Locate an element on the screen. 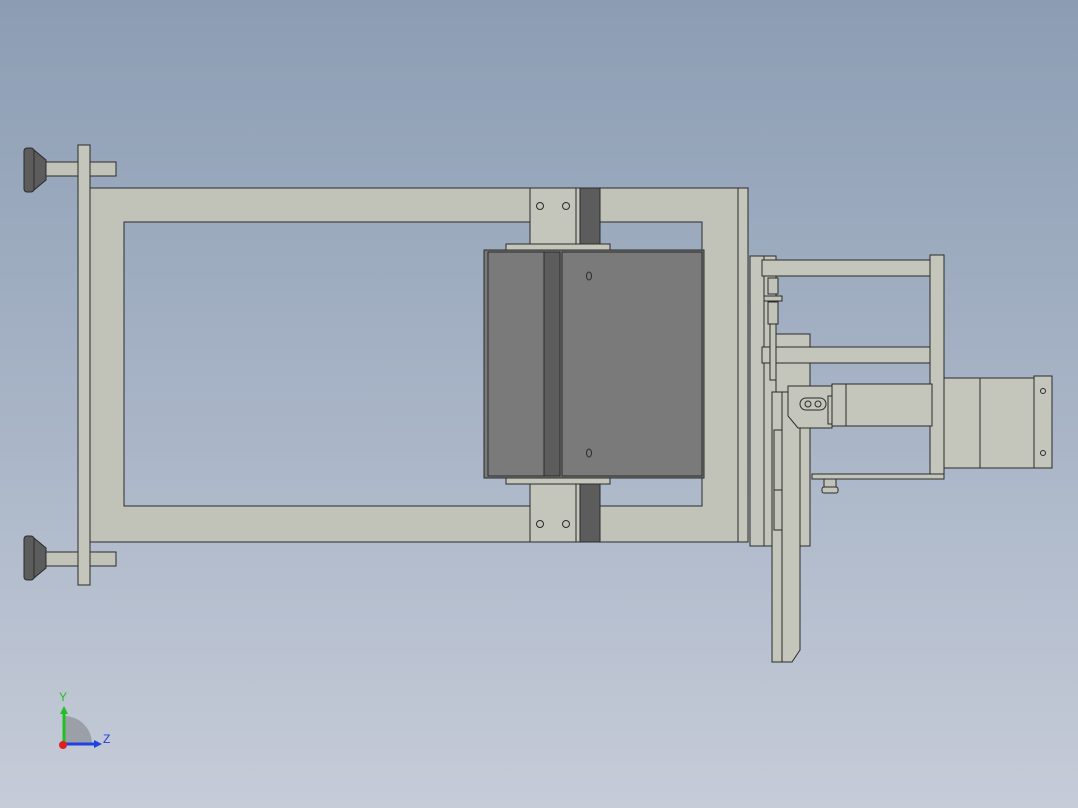  base-plate is located at coordinates (878, 483).